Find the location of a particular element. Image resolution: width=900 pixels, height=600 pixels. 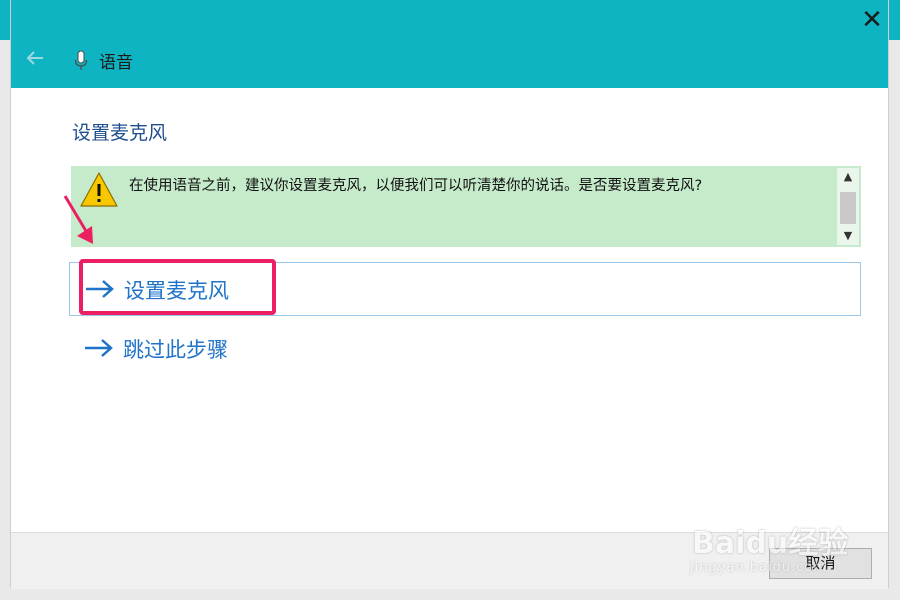

back-arrow-icon is located at coordinates (35, 58).